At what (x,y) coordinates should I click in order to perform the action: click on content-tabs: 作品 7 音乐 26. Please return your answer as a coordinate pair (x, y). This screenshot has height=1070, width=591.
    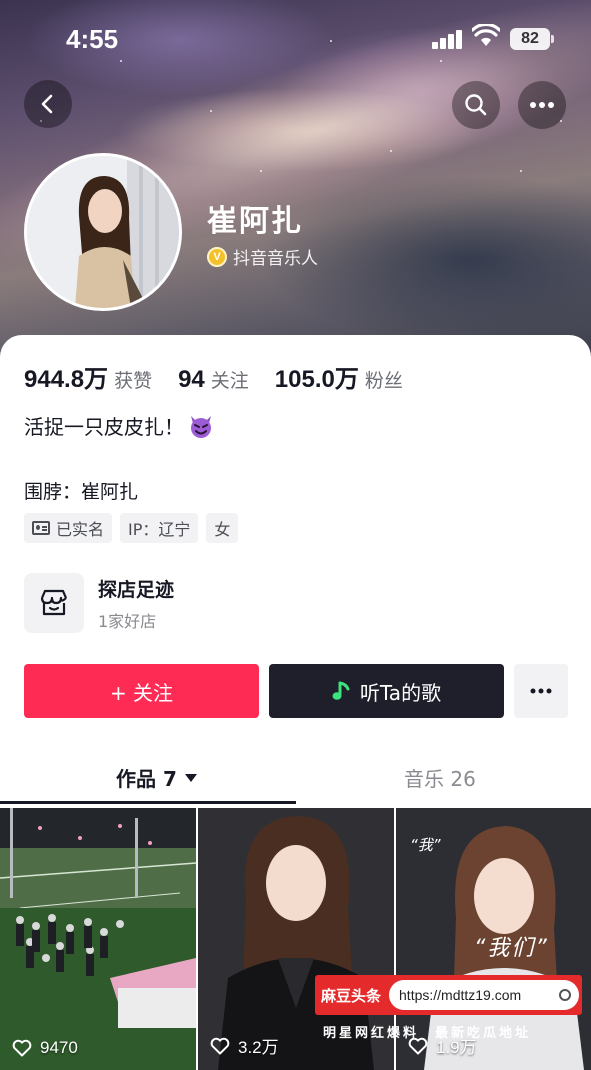
    Looking at the image, I should click on (295, 780).